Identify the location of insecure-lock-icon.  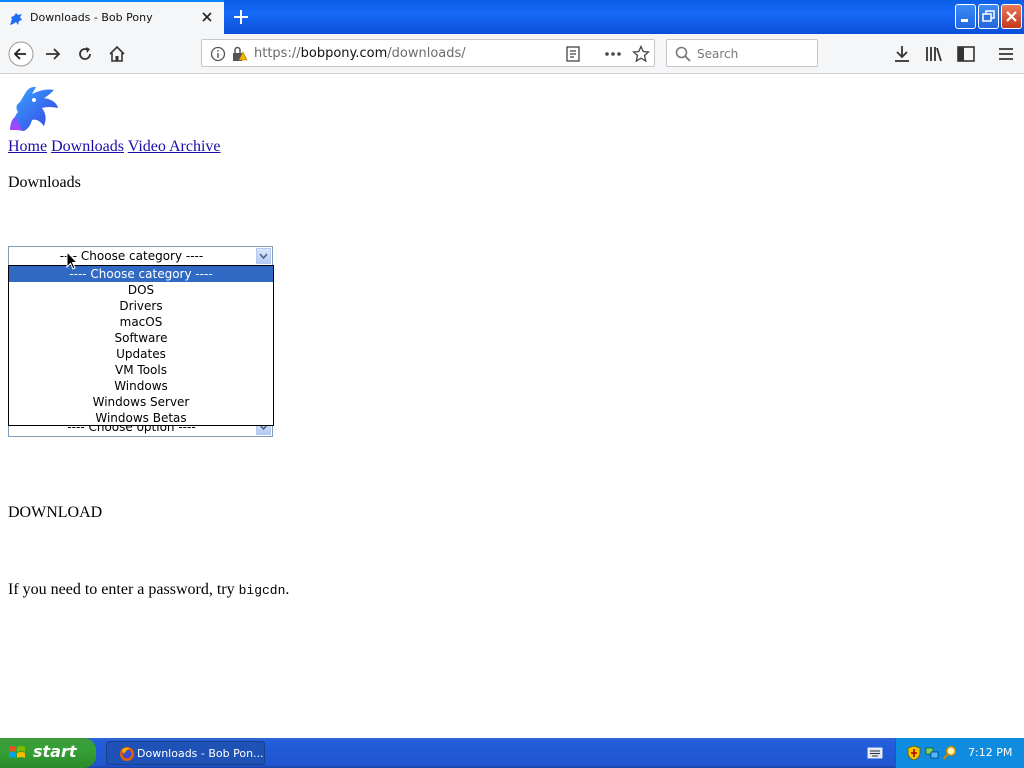
(239, 54).